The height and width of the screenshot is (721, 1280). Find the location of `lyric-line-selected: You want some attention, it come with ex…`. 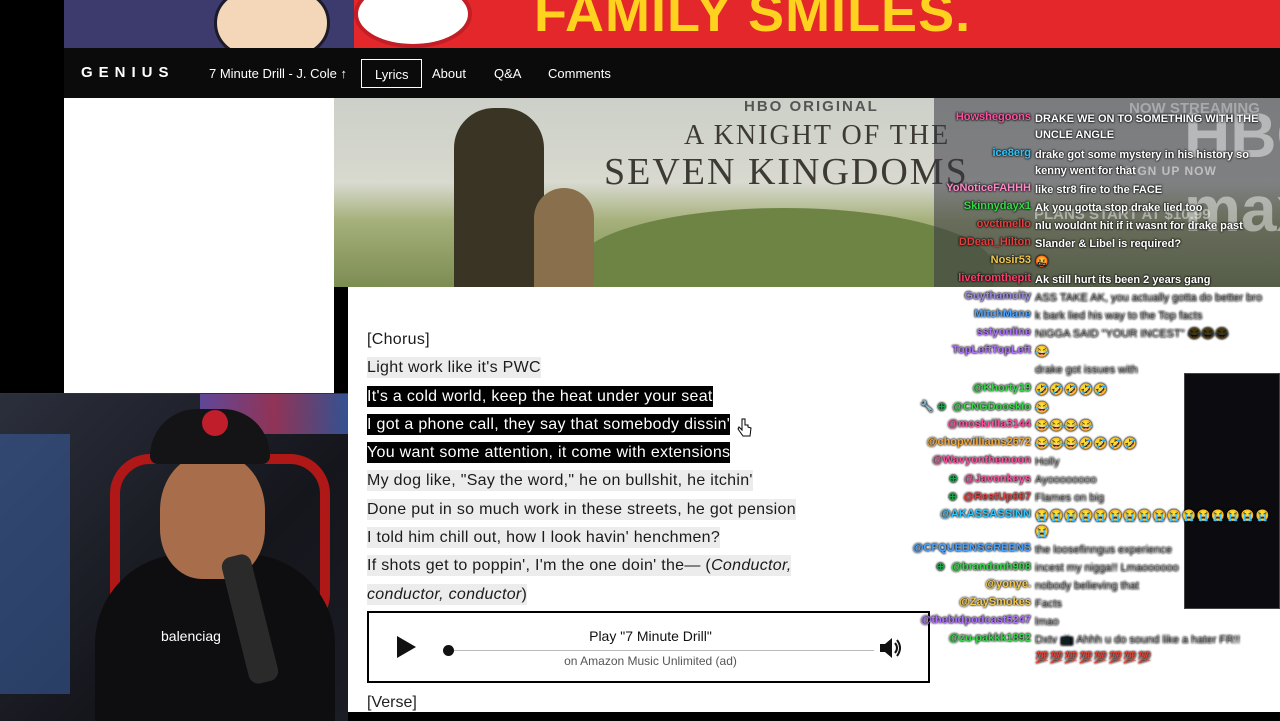

lyric-line-selected: You want some attention, it come with ex… is located at coordinates (627, 453).